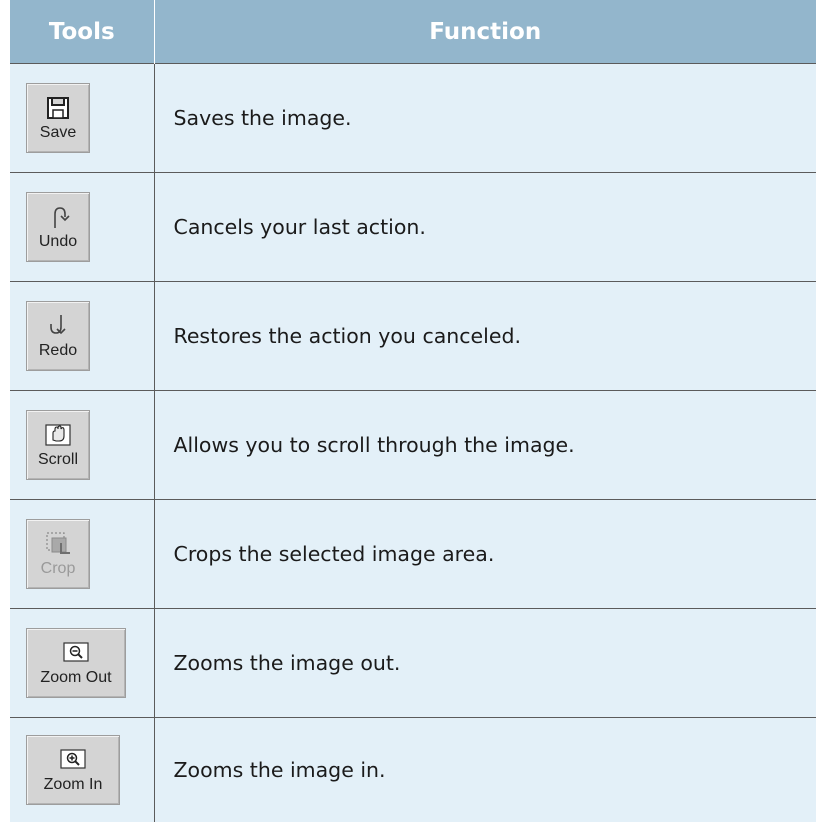 The image size is (816, 822). I want to click on zoom-in-button-label: Zoom In, so click(73, 785).